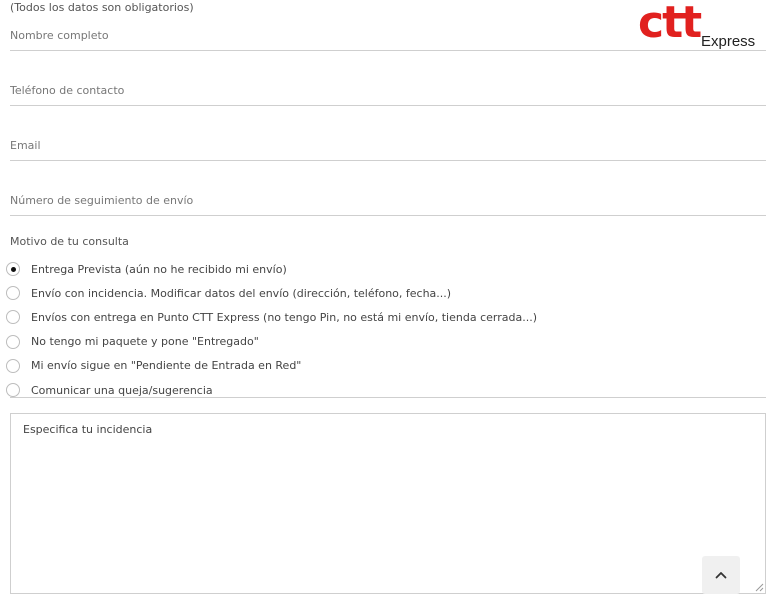 The image size is (768, 598). What do you see at coordinates (122, 390) in the screenshot?
I see `reason-label: Comunicar una queja/sugerencia` at bounding box center [122, 390].